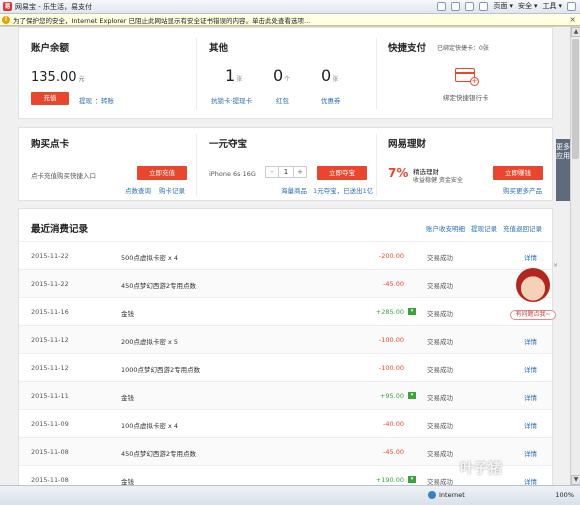 The height and width of the screenshot is (505, 580). What do you see at coordinates (138, 190) in the screenshot?
I see `points-query-link: 点数查询` at bounding box center [138, 190].